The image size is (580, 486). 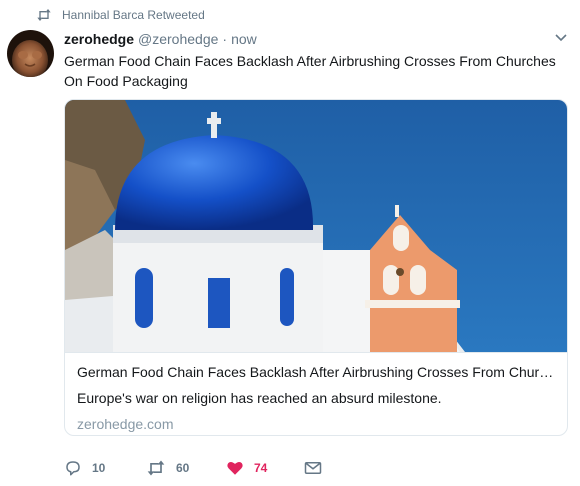 What do you see at coordinates (30, 53) in the screenshot?
I see `avatar` at bounding box center [30, 53].